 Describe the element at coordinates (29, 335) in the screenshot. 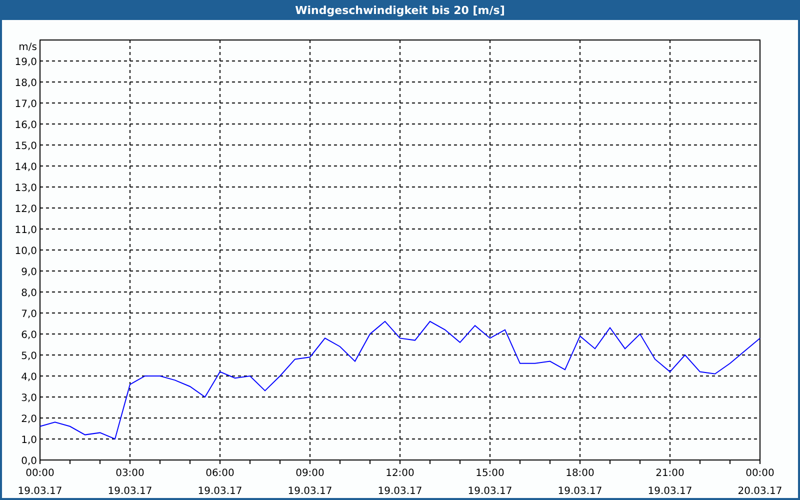

I see `y-tick-label: 6,0` at that location.